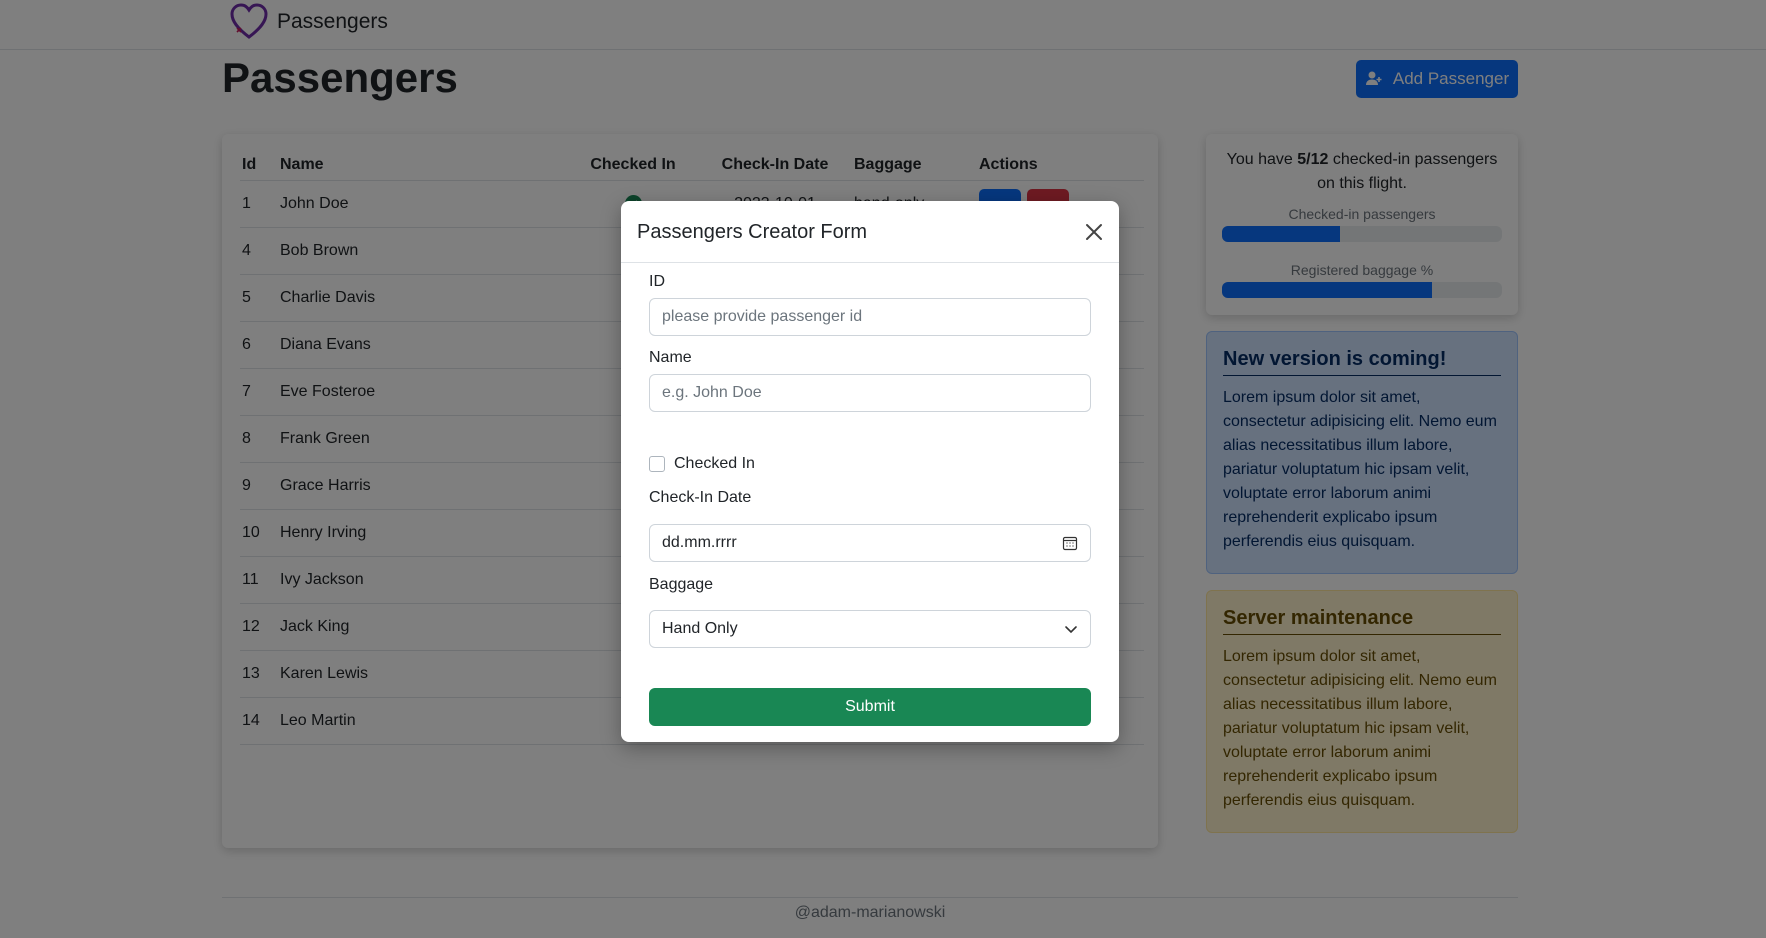 The height and width of the screenshot is (938, 1766). I want to click on chevron-down-icon, so click(1071, 630).